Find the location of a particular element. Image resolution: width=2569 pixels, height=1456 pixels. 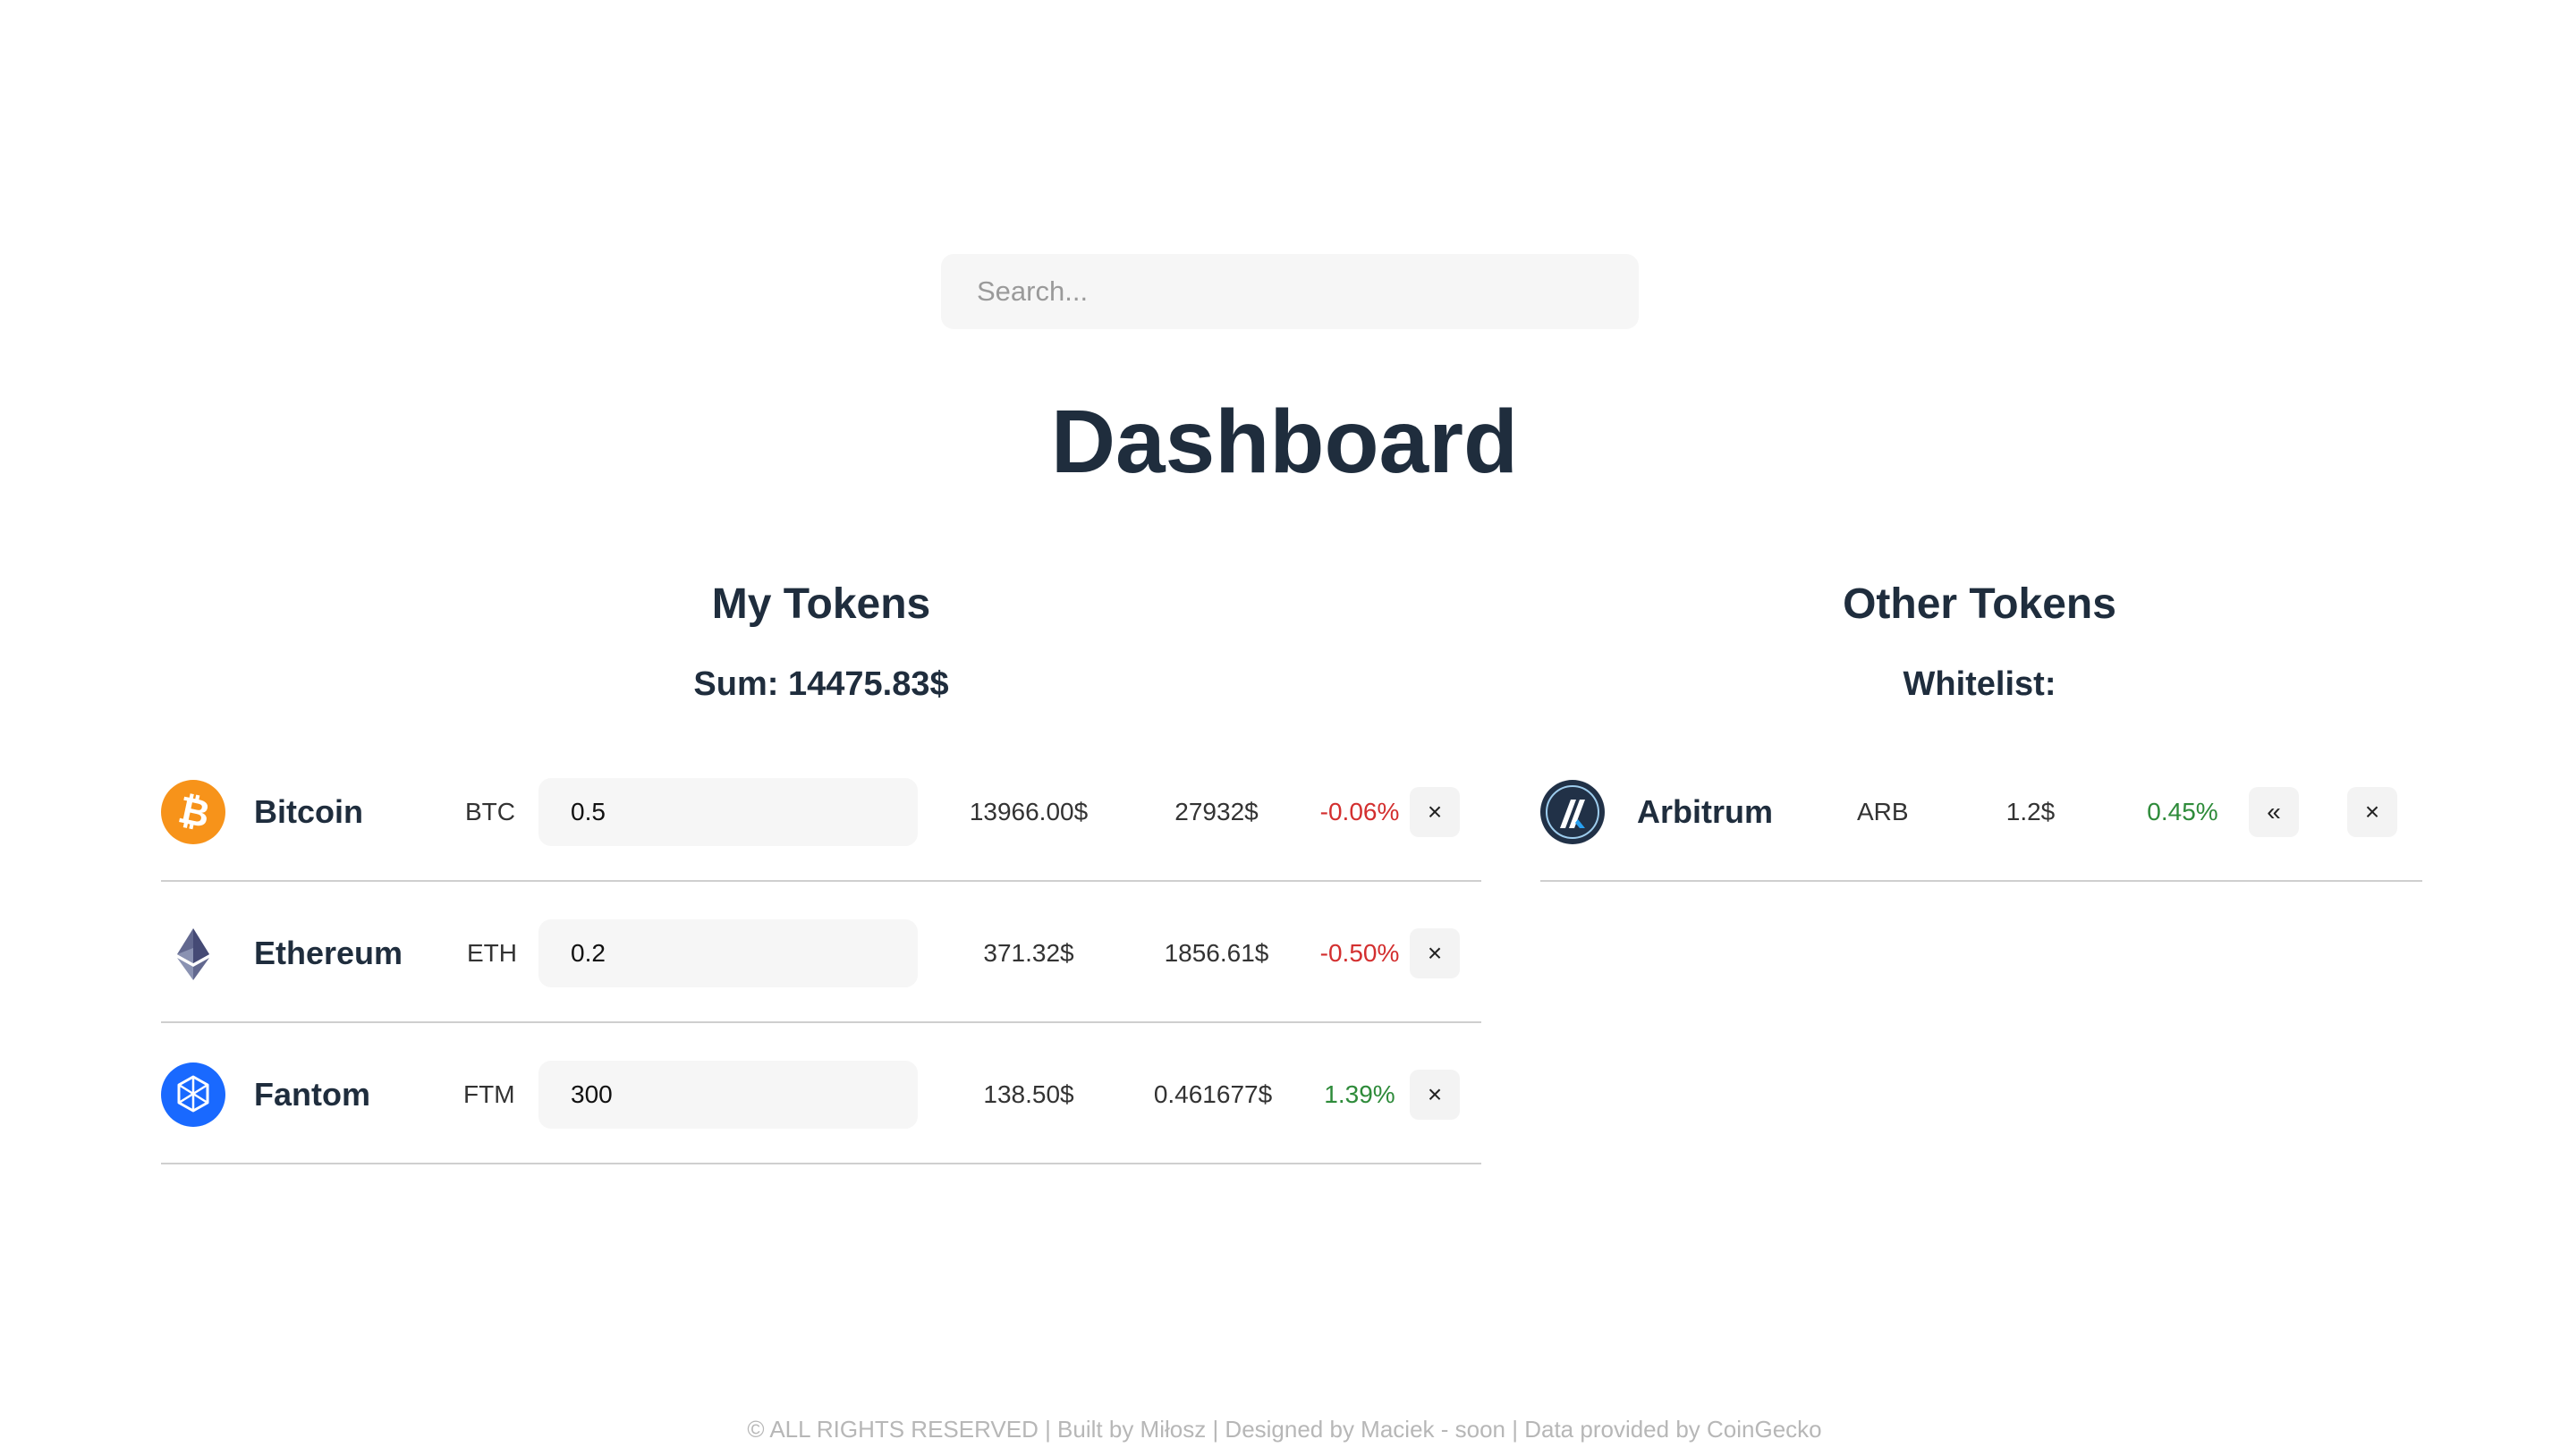

page-title: Dashboard is located at coordinates (1285, 442).